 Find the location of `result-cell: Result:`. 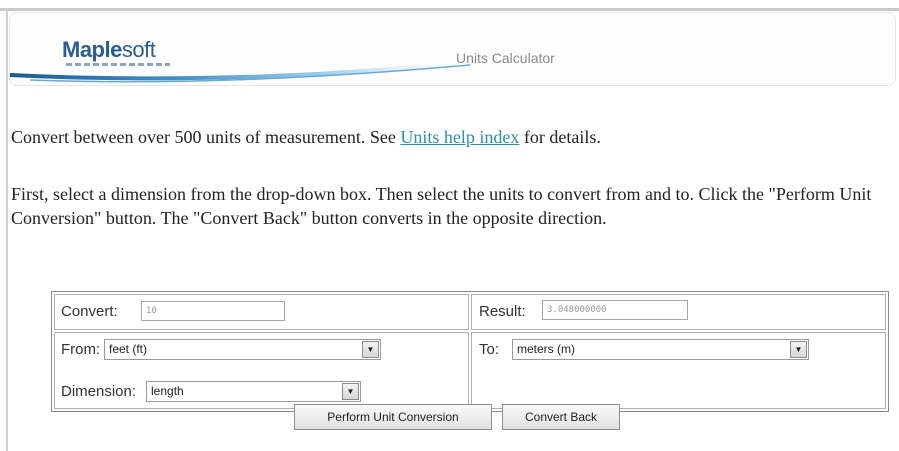

result-cell: Result: is located at coordinates (678, 312).